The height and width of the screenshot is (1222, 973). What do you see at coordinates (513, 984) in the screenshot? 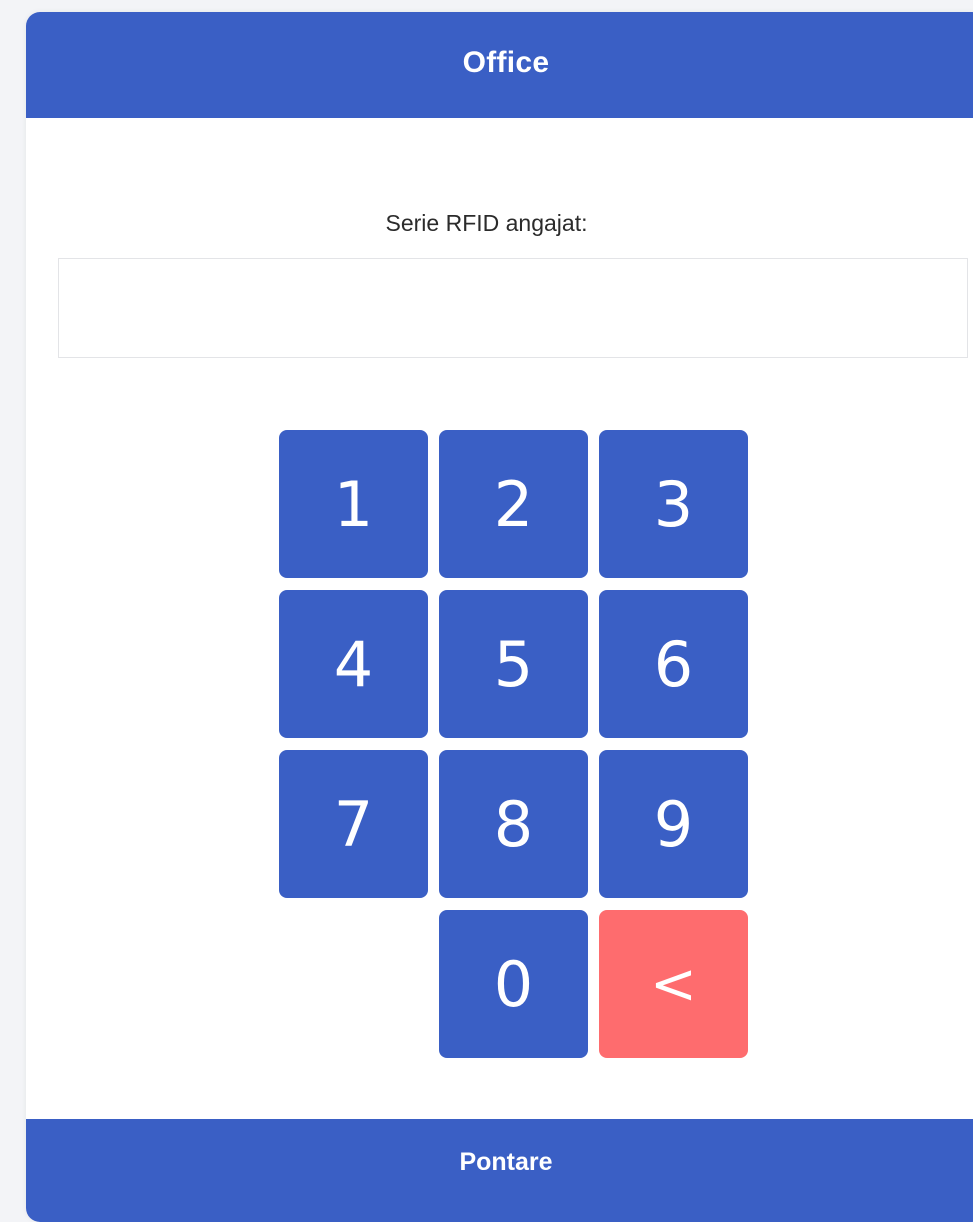
I see `key-0: 0` at bounding box center [513, 984].